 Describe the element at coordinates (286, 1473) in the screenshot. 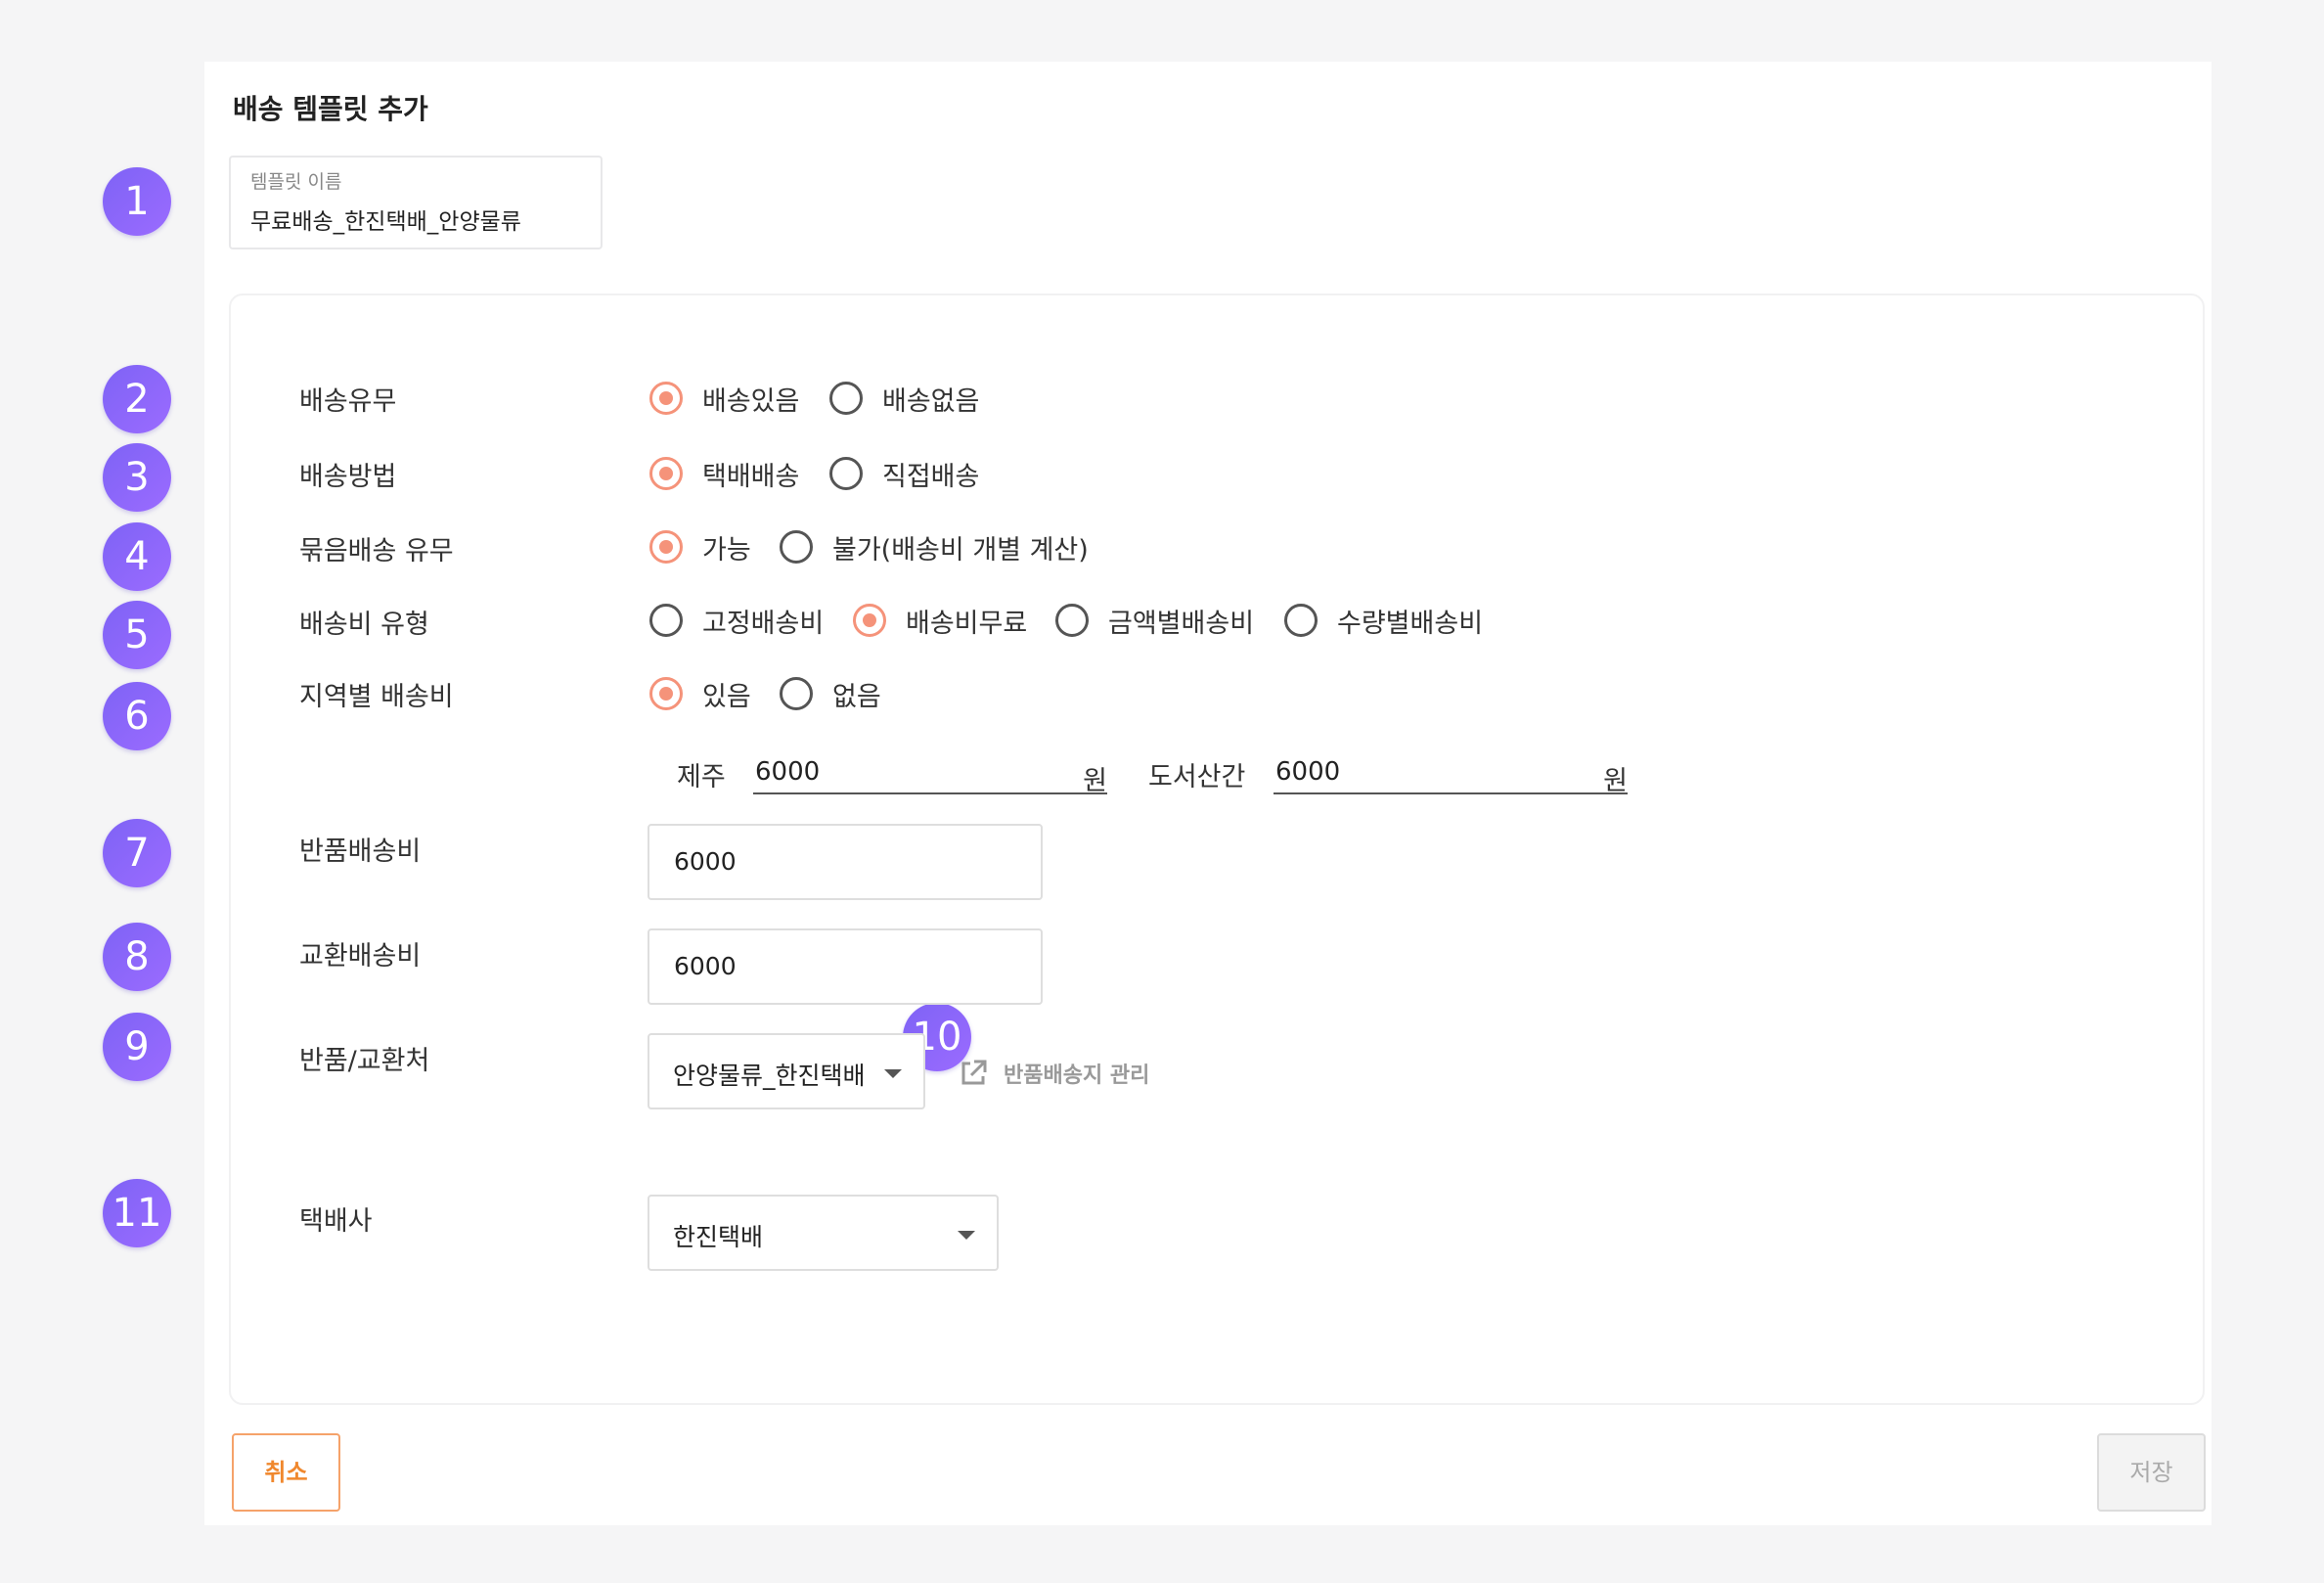

I see `cancel-button: 취소` at that location.